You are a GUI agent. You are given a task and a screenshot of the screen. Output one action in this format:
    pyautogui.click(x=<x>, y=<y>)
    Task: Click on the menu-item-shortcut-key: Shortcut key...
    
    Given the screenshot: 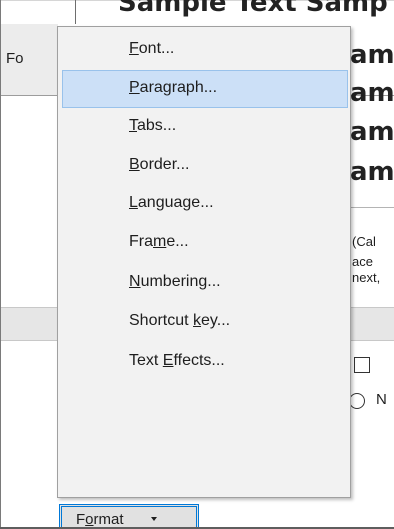 What is the action you would take?
    pyautogui.click(x=205, y=322)
    